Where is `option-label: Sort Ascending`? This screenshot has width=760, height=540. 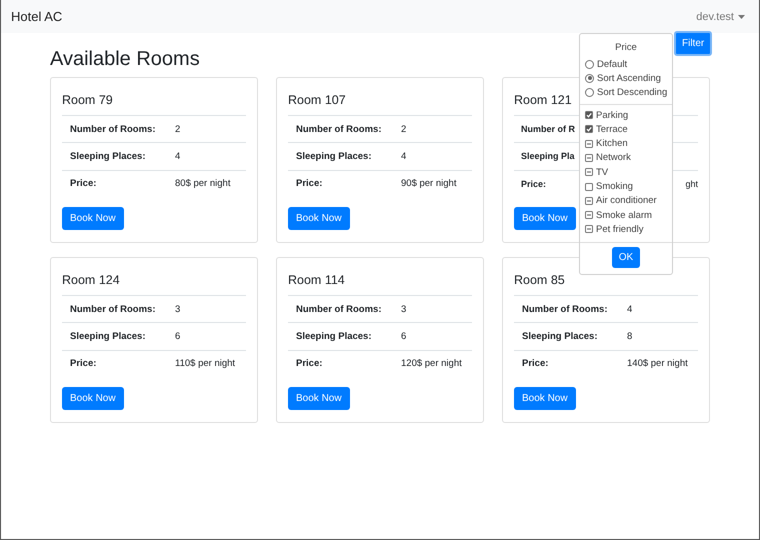 option-label: Sort Ascending is located at coordinates (629, 78).